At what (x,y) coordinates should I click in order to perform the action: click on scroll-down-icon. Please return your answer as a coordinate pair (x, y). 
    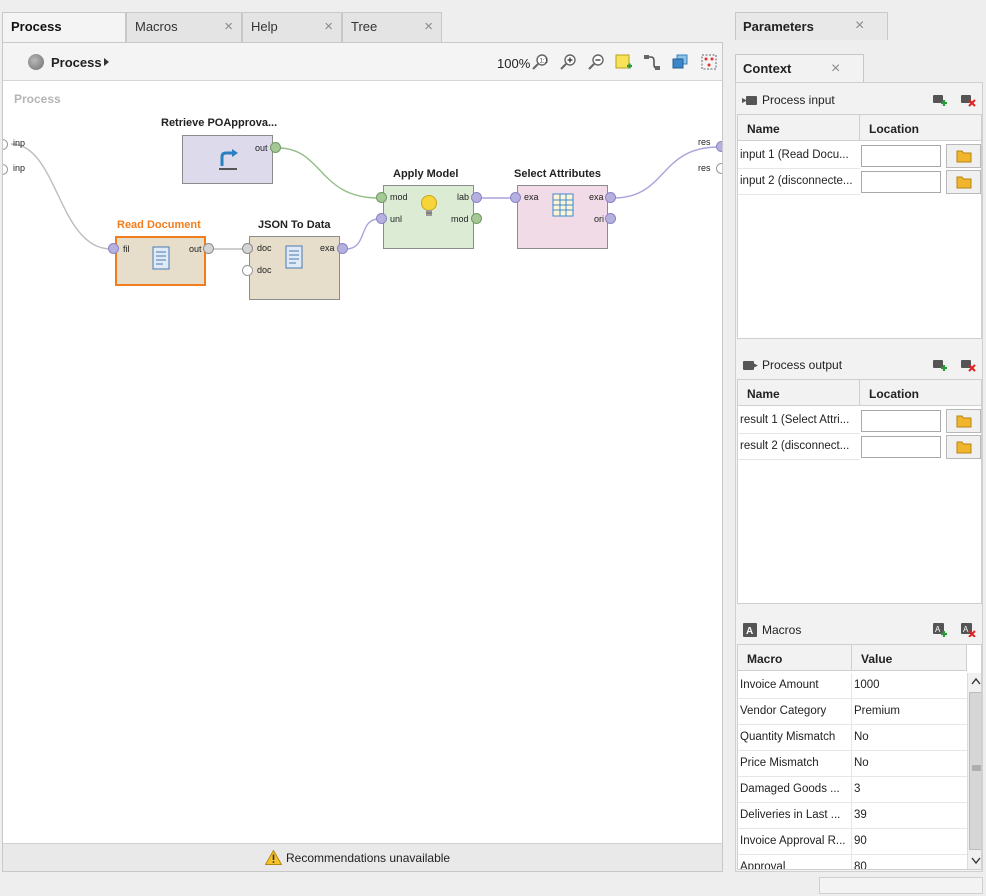
    Looking at the image, I should click on (976, 861).